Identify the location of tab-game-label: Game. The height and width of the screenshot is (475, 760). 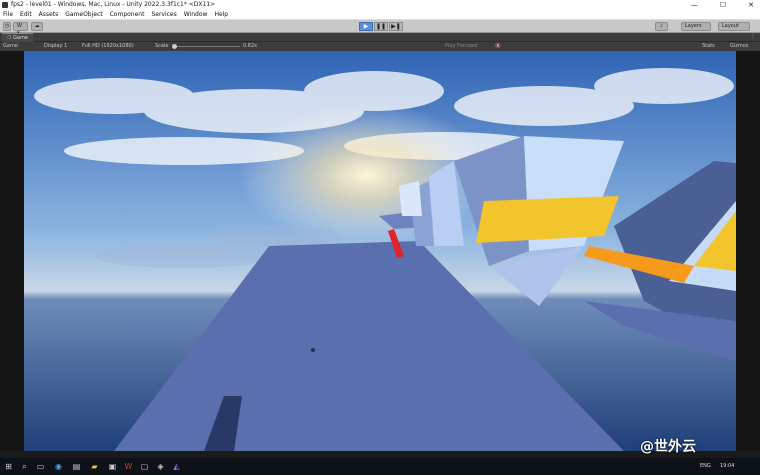
(20, 38).